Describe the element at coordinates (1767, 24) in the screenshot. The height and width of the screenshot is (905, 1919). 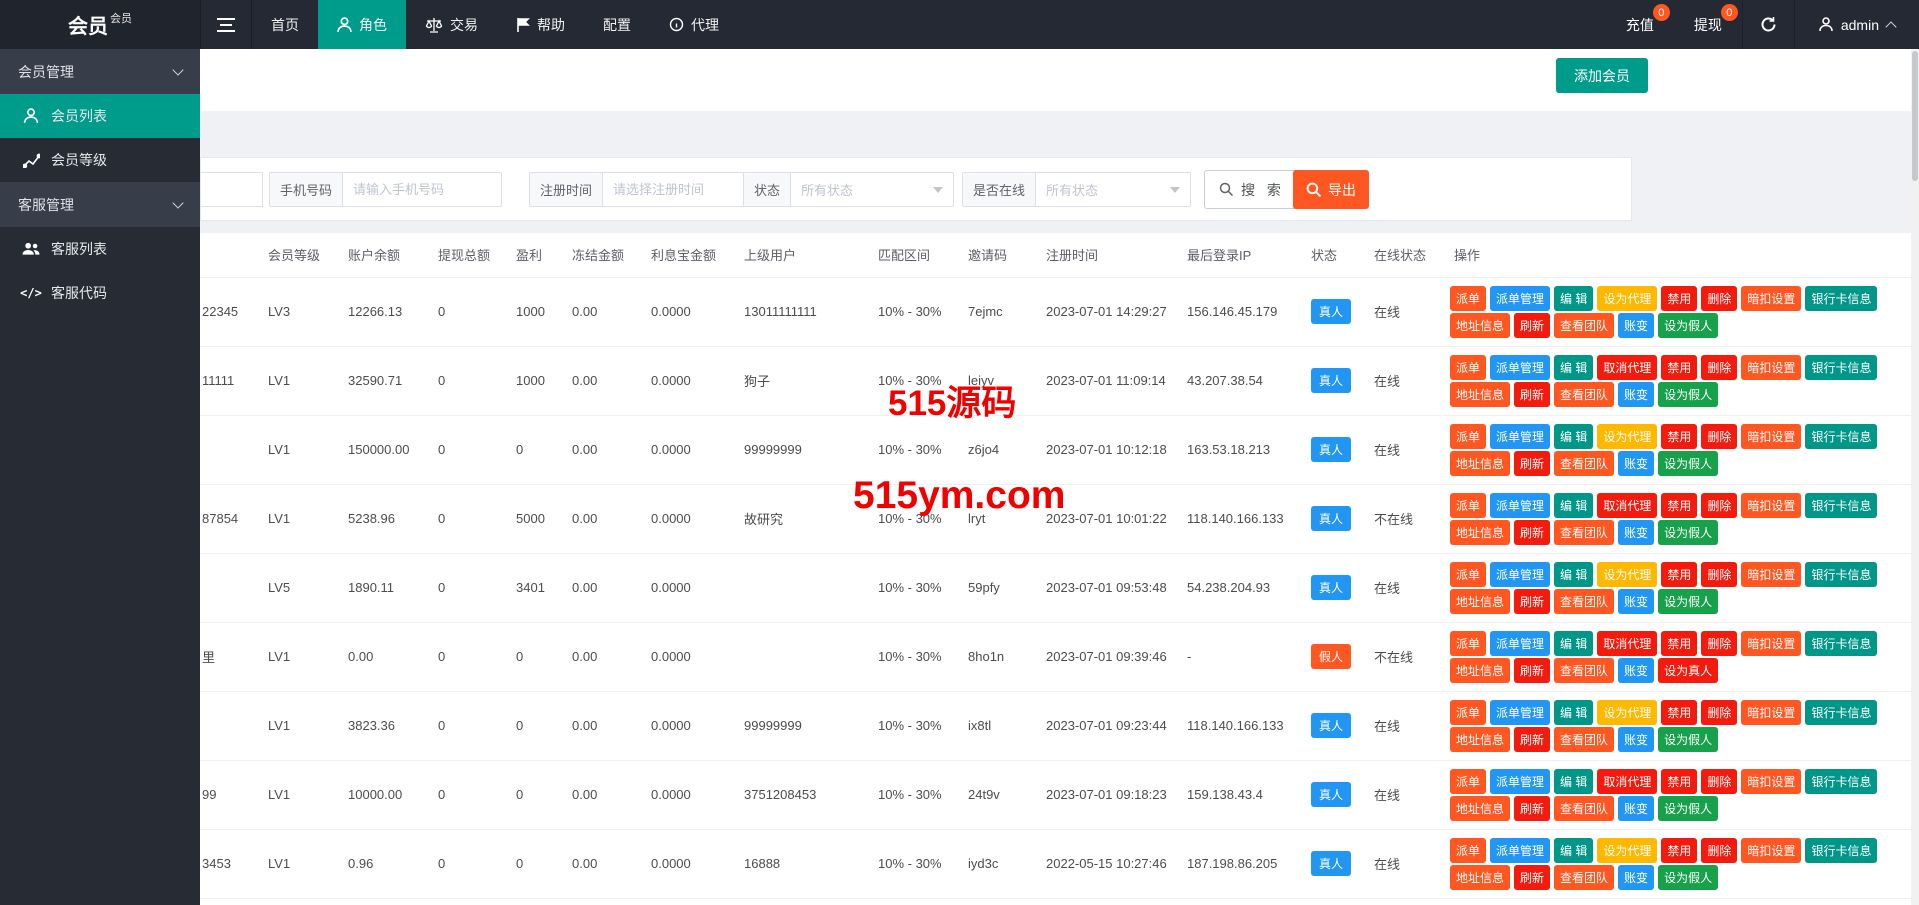
I see `refresh-icon` at that location.